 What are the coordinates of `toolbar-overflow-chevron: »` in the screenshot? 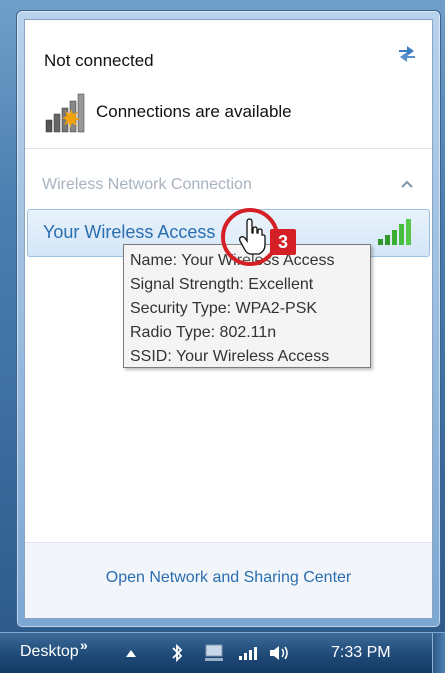 It's located at (84, 645).